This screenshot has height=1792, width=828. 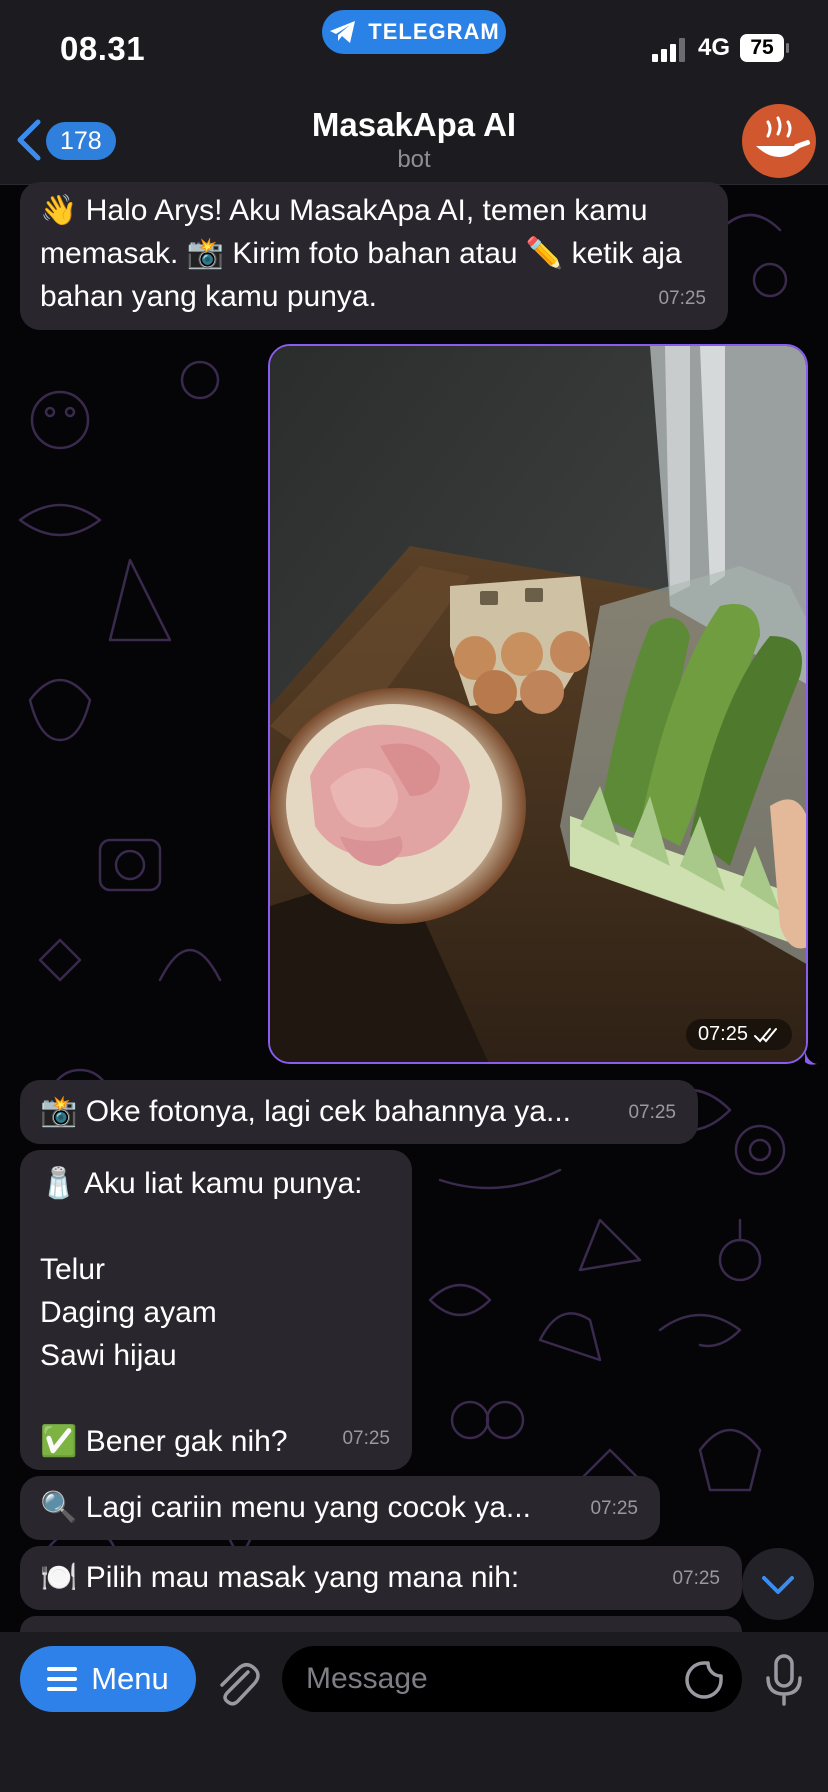 What do you see at coordinates (280, 1577) in the screenshot?
I see `message-text: 🍽️ Pilih mau masak yang mana nih:` at bounding box center [280, 1577].